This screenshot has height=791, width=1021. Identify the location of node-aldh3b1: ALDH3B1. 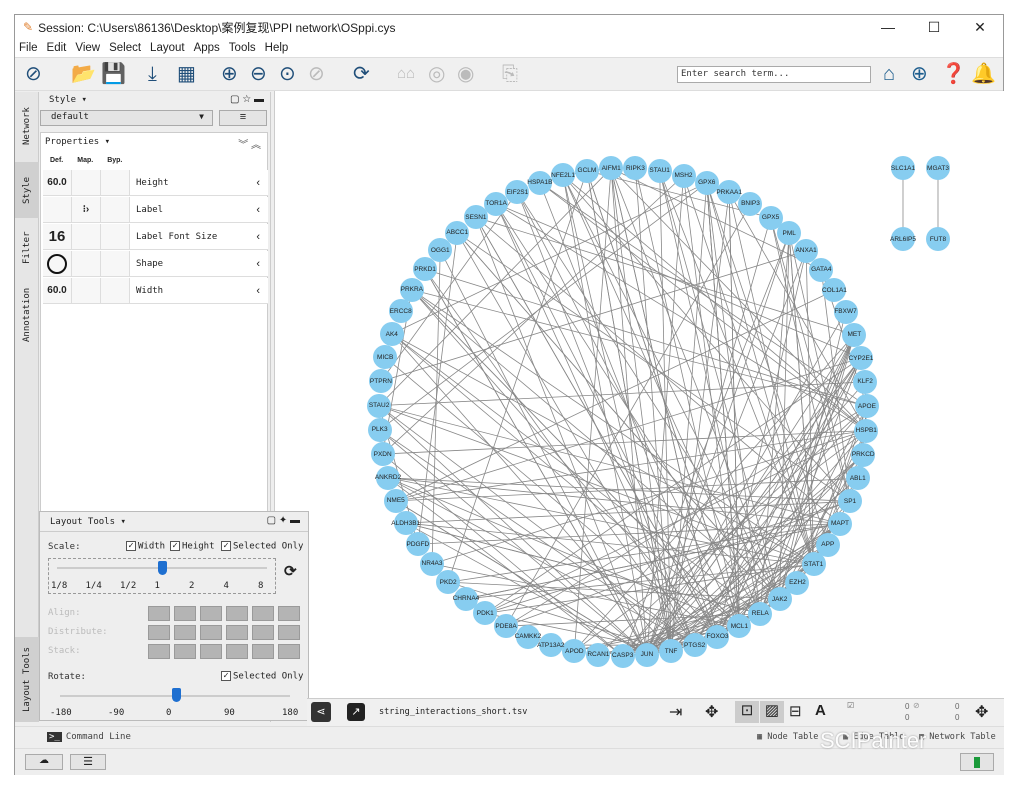
(405, 523).